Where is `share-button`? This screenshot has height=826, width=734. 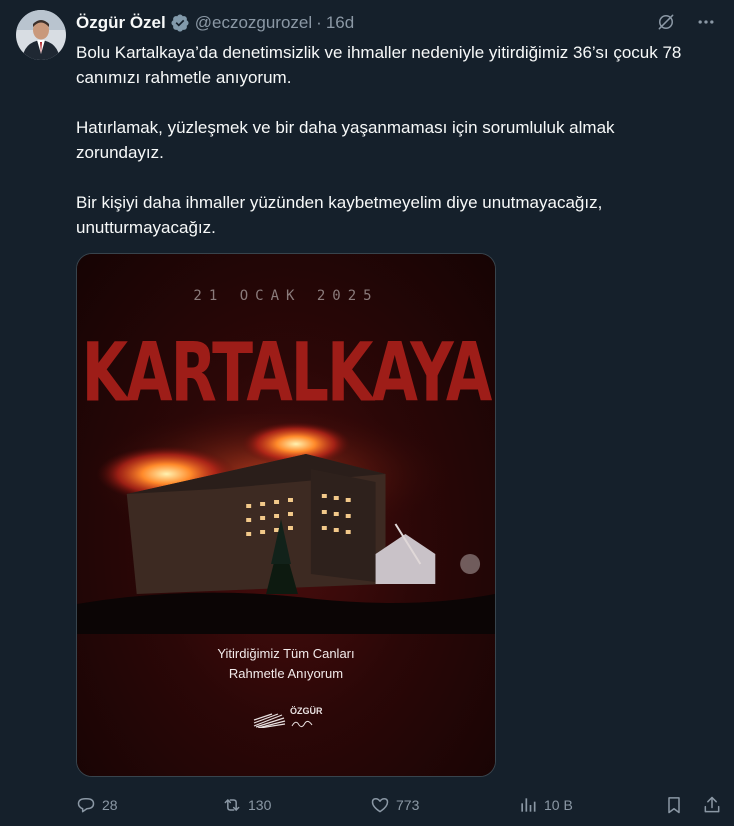 share-button is located at coordinates (712, 805).